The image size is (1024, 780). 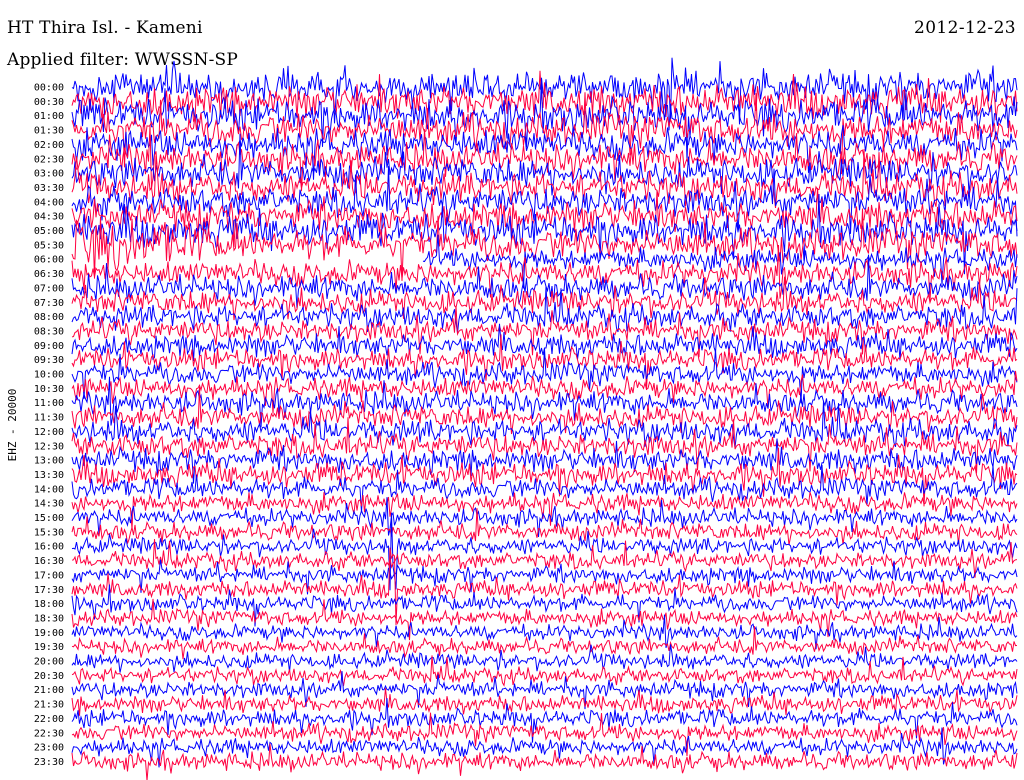 What do you see at coordinates (49, 561) in the screenshot?
I see `time-tick-label: 16:30` at bounding box center [49, 561].